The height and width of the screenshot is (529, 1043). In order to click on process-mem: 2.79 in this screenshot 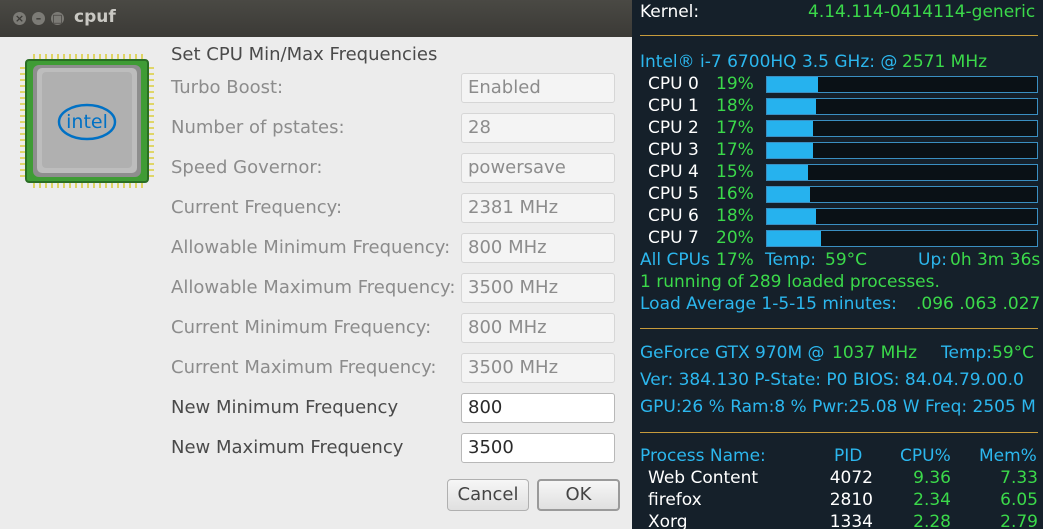, I will do `click(1019, 520)`.